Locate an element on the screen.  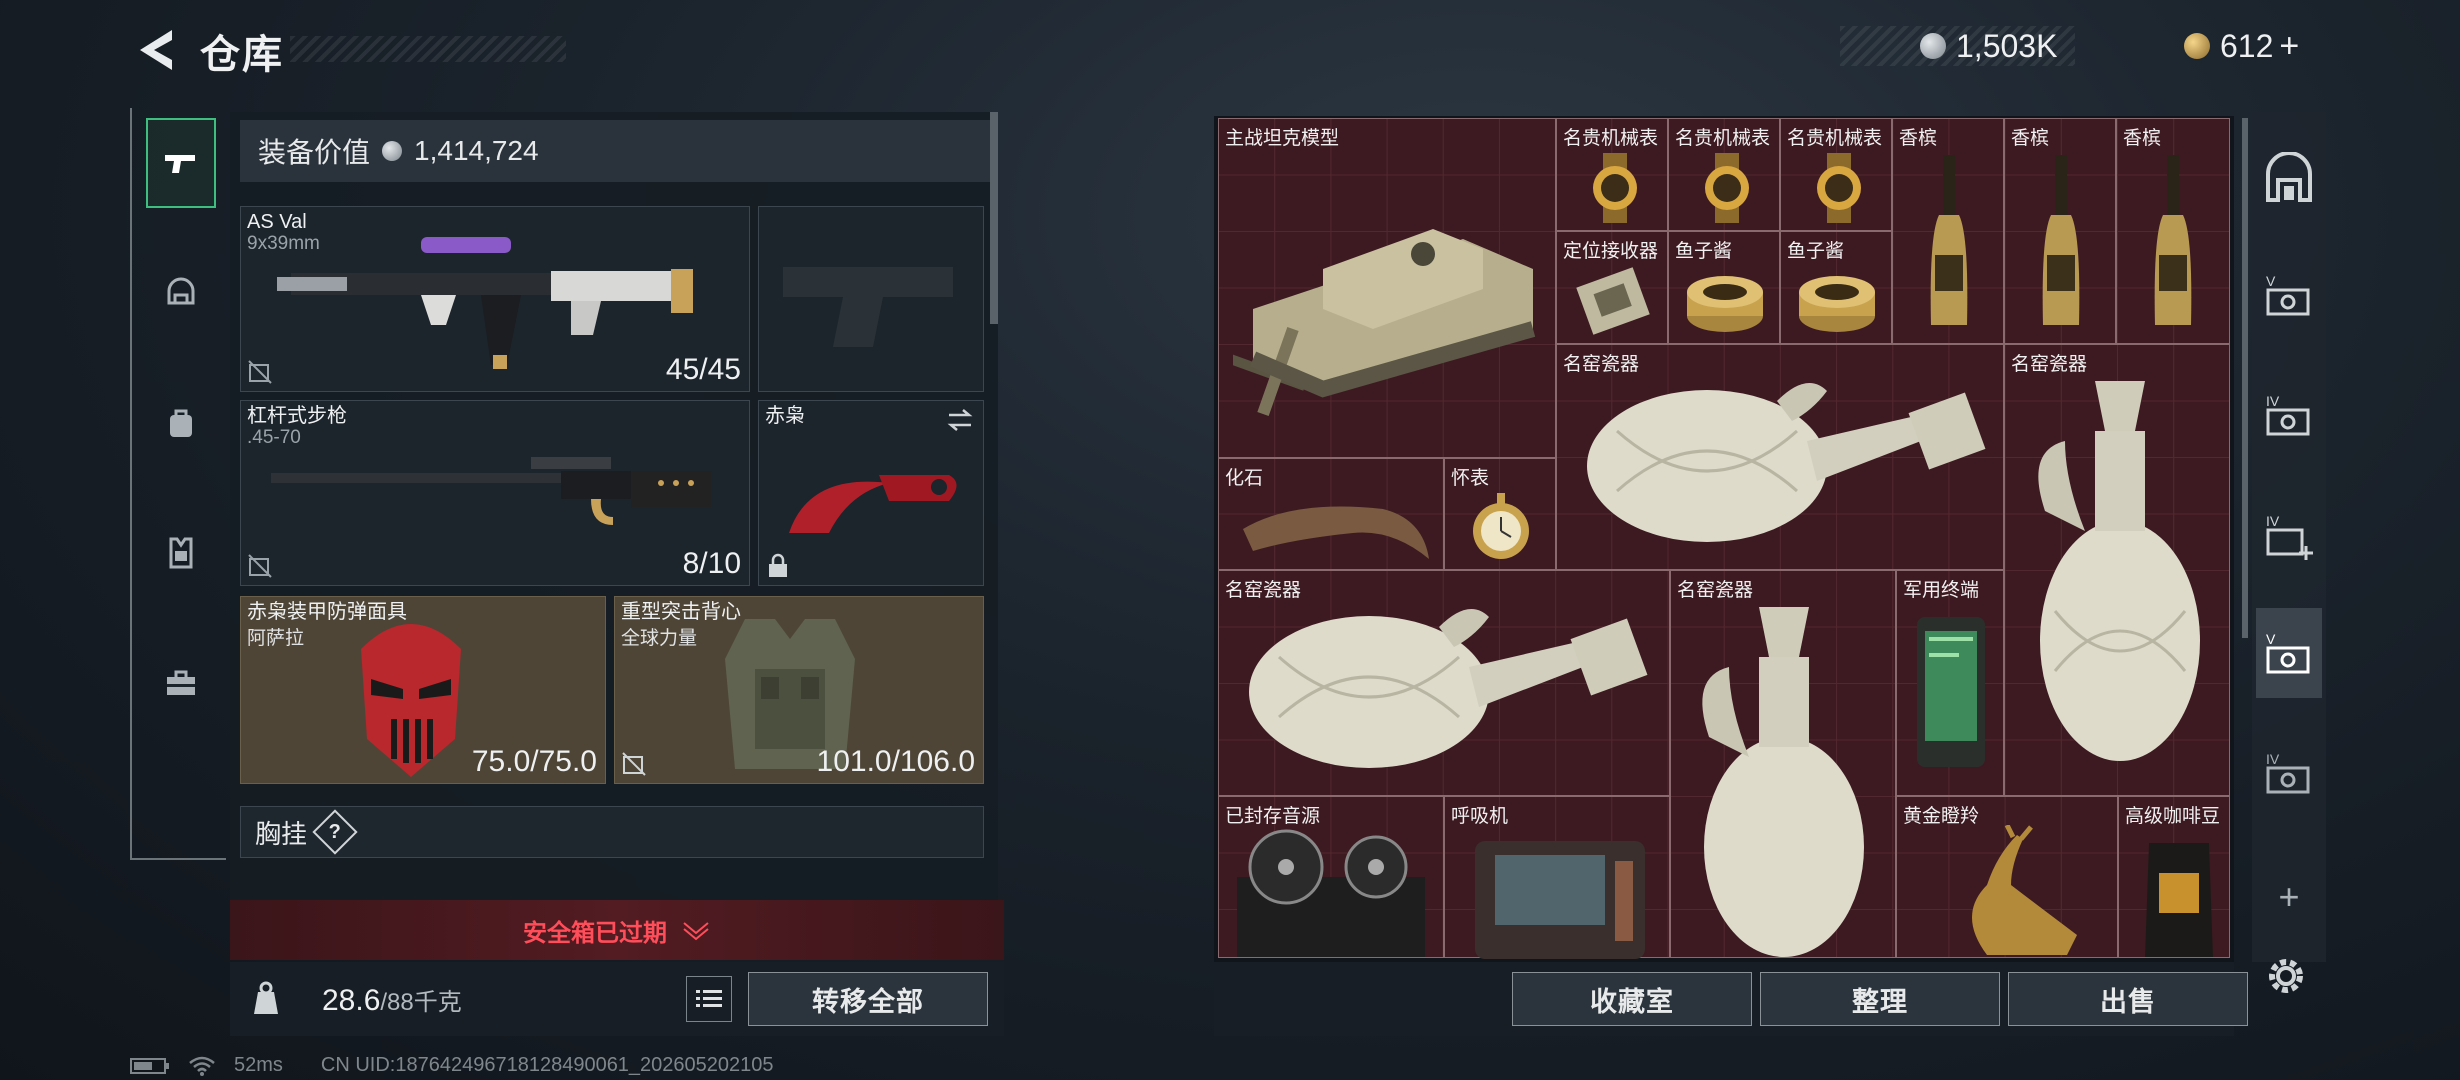
archive-button is located at coordinates (2289, 179).